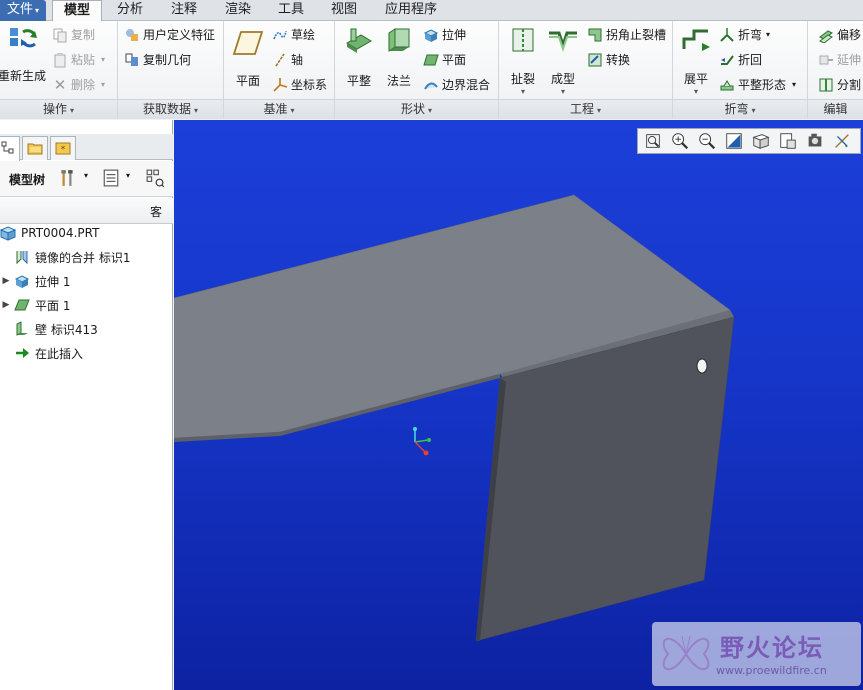  I want to click on flange-wall-button: 法兰, so click(399, 57).